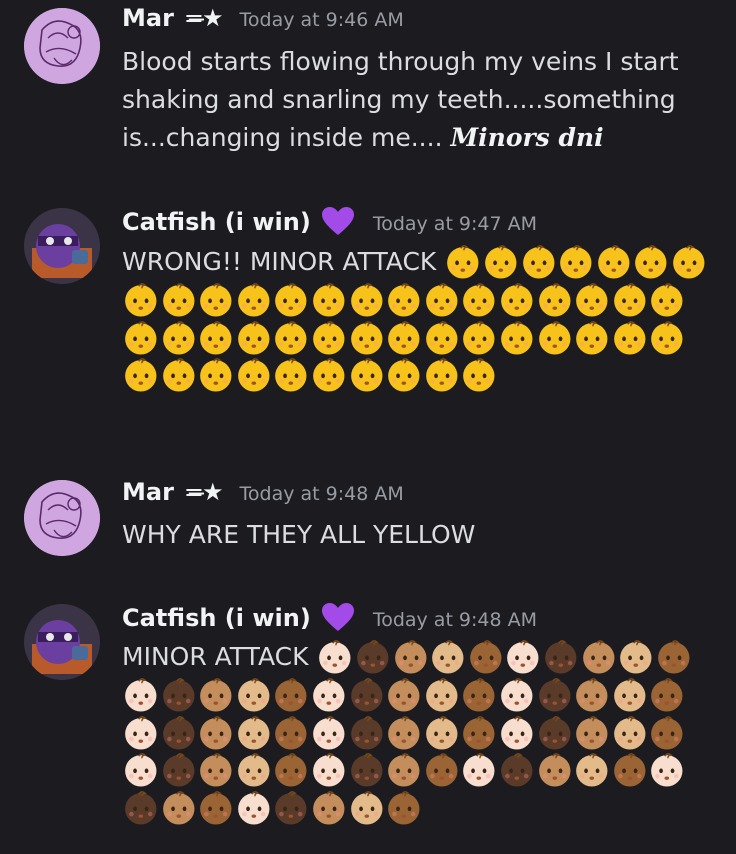  I want to click on timestamp: Today at 9:46 AM, so click(321, 20).